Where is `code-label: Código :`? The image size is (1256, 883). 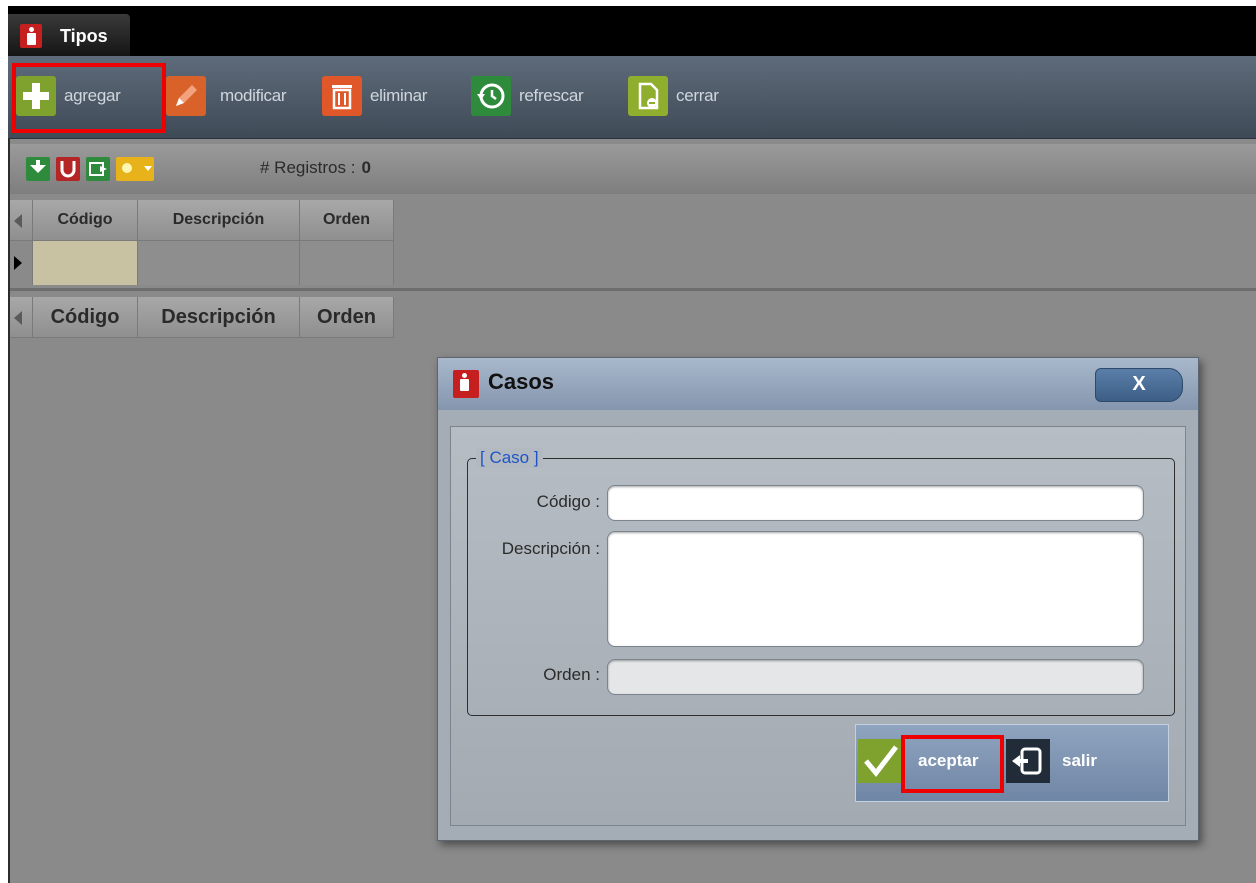
code-label: Código : is located at coordinates (568, 501).